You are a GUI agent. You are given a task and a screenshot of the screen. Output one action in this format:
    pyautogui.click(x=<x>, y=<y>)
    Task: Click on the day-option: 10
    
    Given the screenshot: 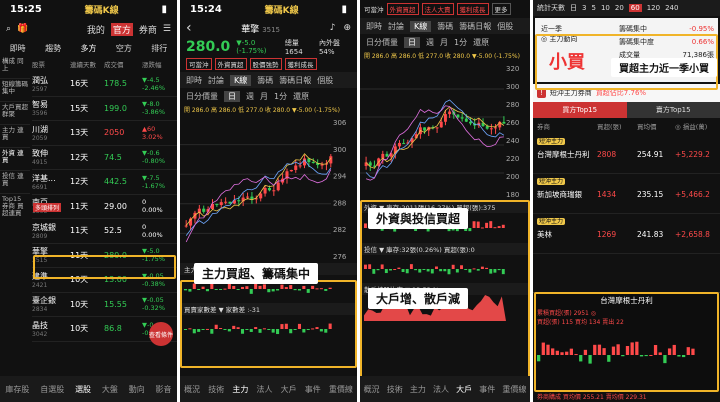 What is the action you would take?
    pyautogui.click(x=605, y=8)
    